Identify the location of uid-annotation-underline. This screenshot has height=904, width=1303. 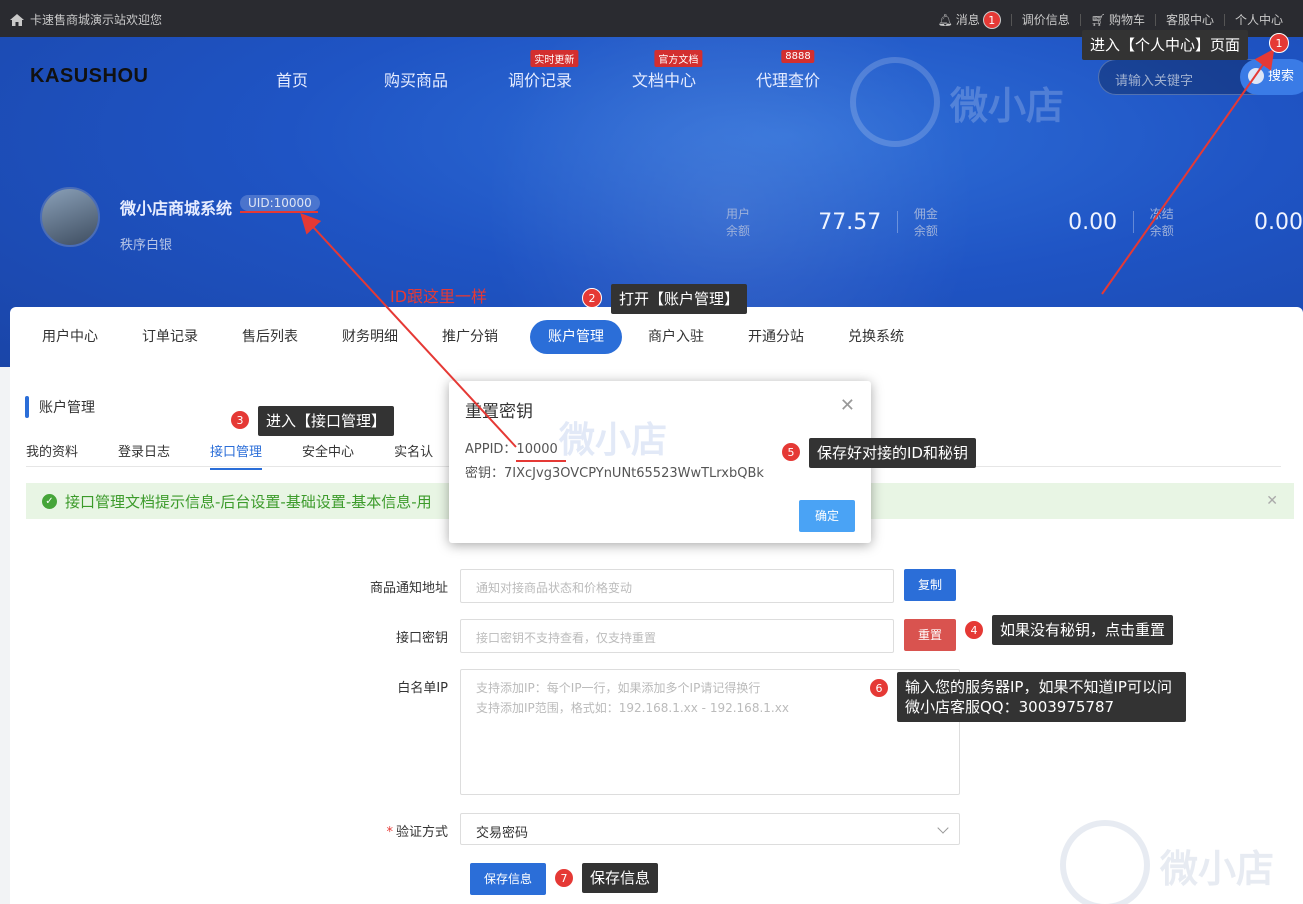
(279, 212).